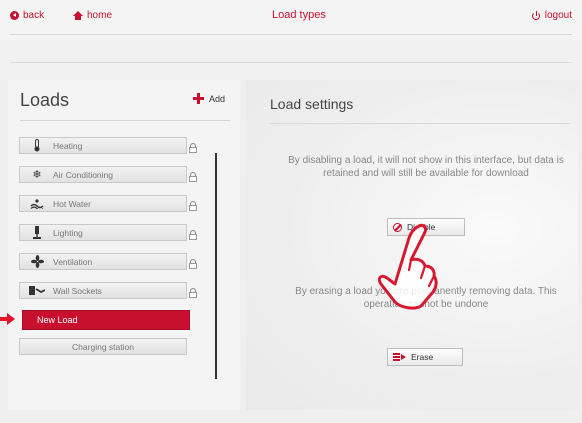 The height and width of the screenshot is (423, 582). Describe the element at coordinates (14, 15) in the screenshot. I see `back-arrow-icon` at that location.